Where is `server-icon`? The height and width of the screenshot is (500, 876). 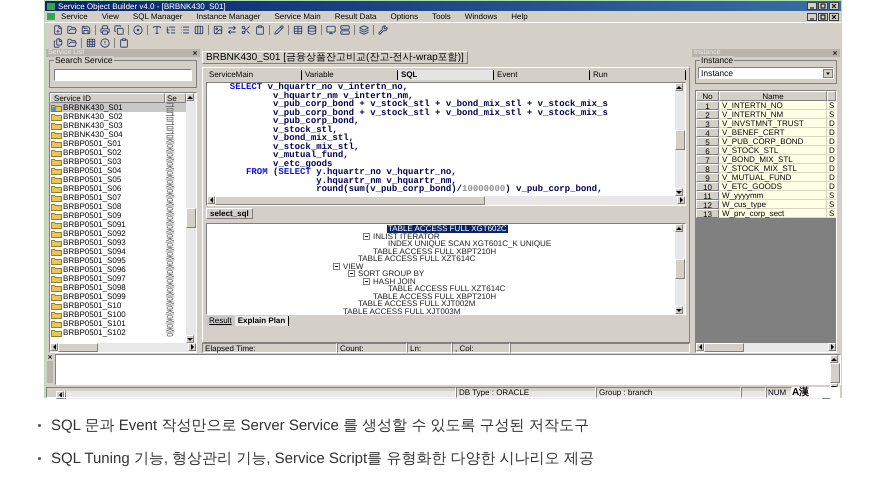 server-icon is located at coordinates (345, 29).